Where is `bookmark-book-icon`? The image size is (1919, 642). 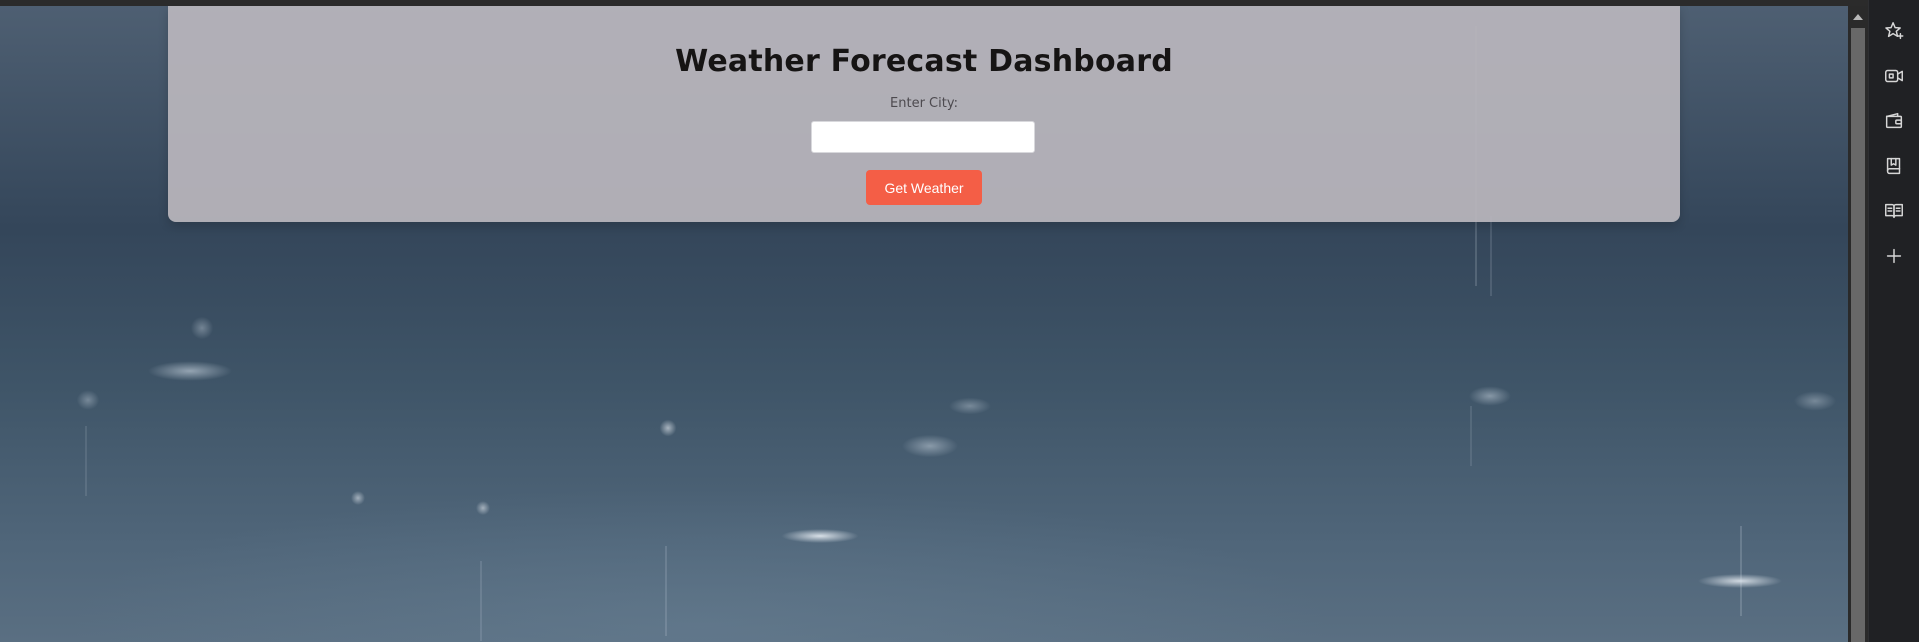
bookmark-book-icon is located at coordinates (1894, 166).